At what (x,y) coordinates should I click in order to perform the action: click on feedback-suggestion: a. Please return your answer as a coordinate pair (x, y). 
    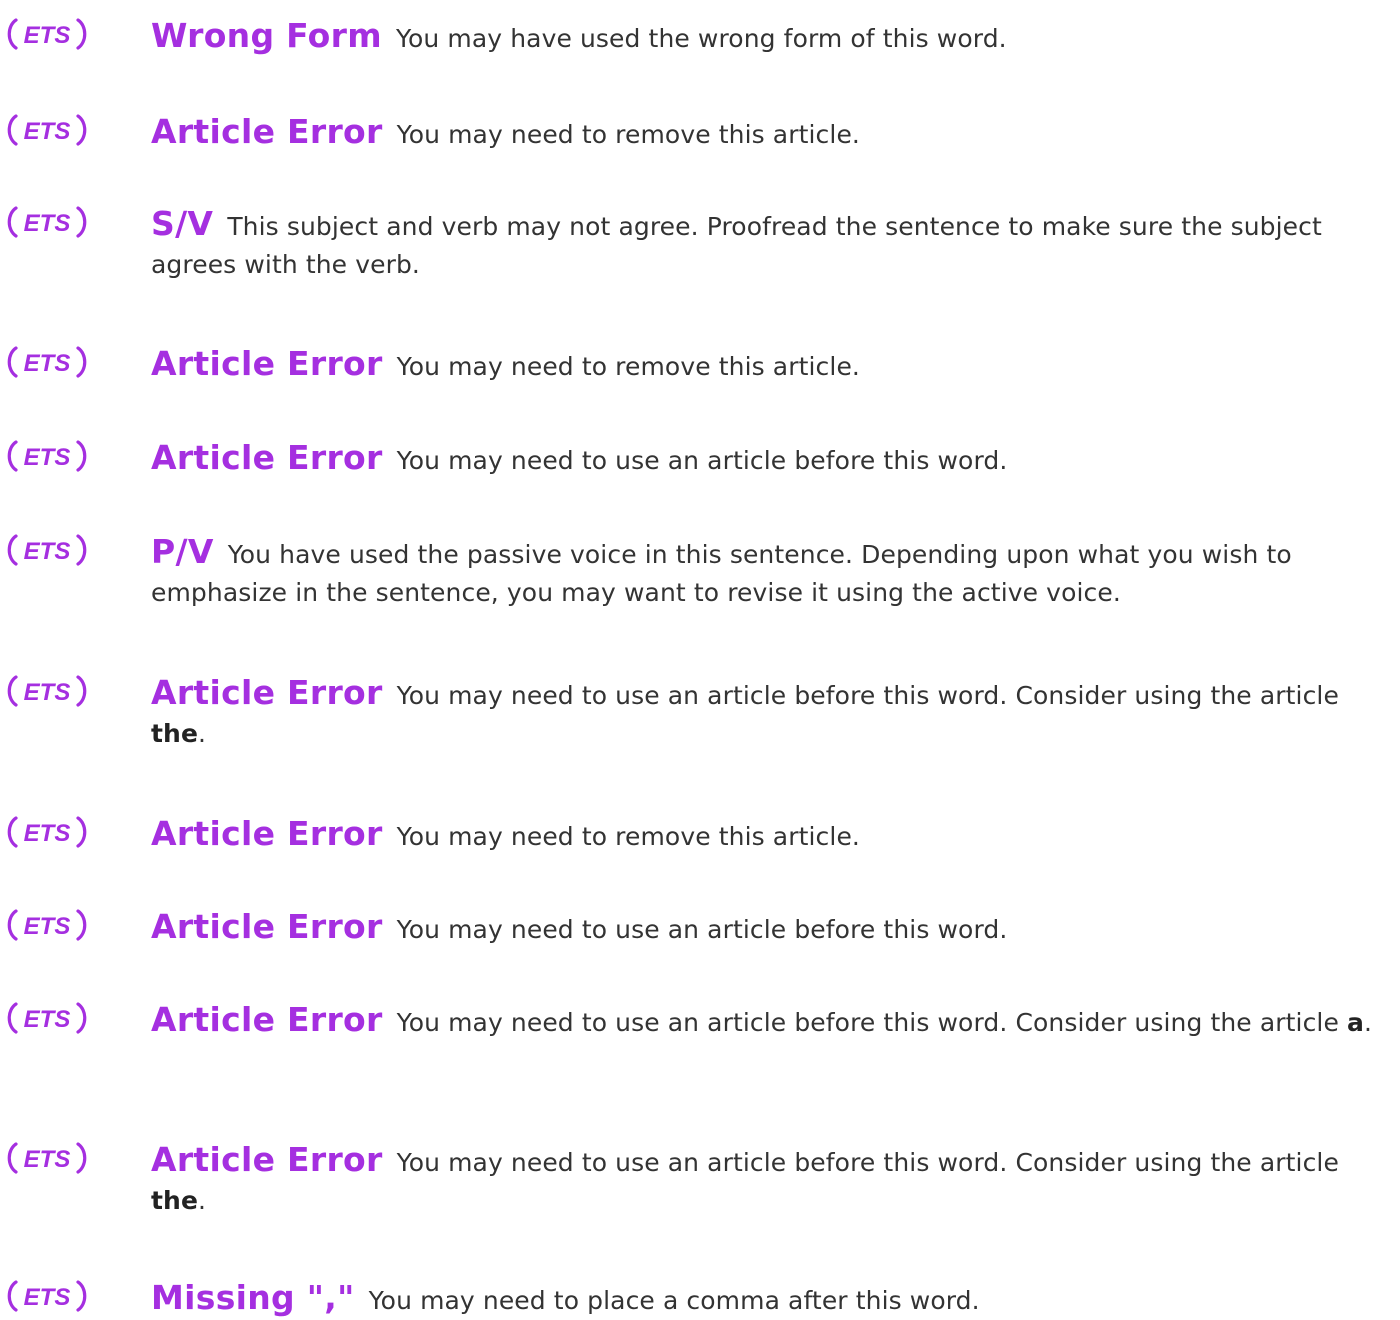
    Looking at the image, I should click on (1355, 1022).